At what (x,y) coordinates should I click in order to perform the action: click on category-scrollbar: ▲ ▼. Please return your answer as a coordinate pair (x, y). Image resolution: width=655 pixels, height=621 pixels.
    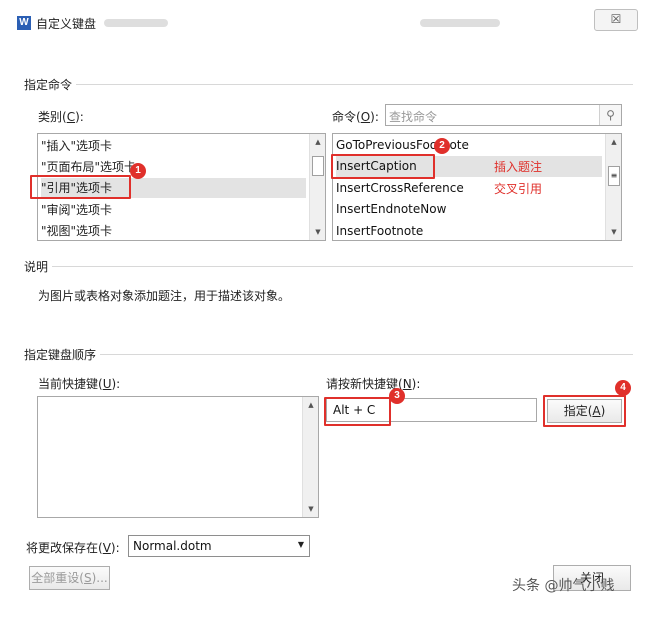
    Looking at the image, I should click on (317, 187).